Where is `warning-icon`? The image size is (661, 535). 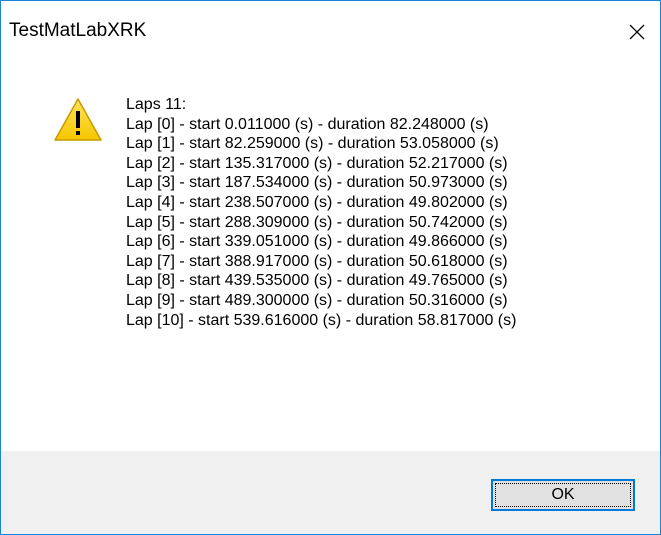 warning-icon is located at coordinates (78, 119).